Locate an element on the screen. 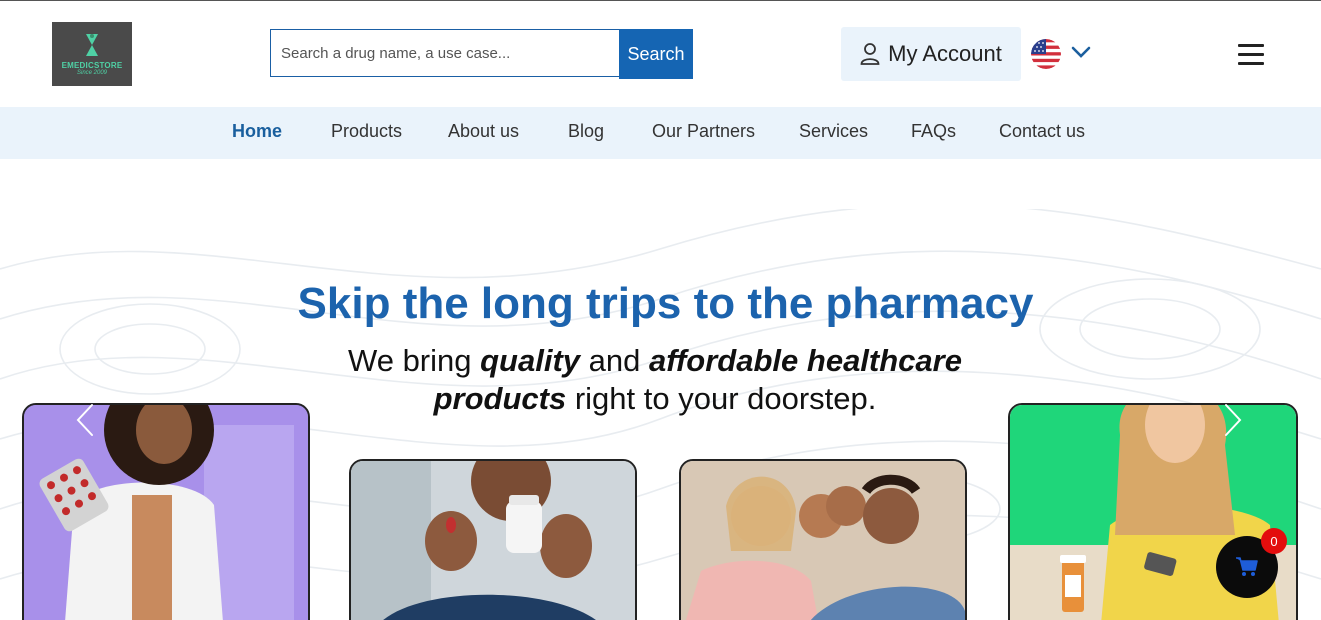 The image size is (1321, 620). nav-our-partners: Our Partners is located at coordinates (703, 131).